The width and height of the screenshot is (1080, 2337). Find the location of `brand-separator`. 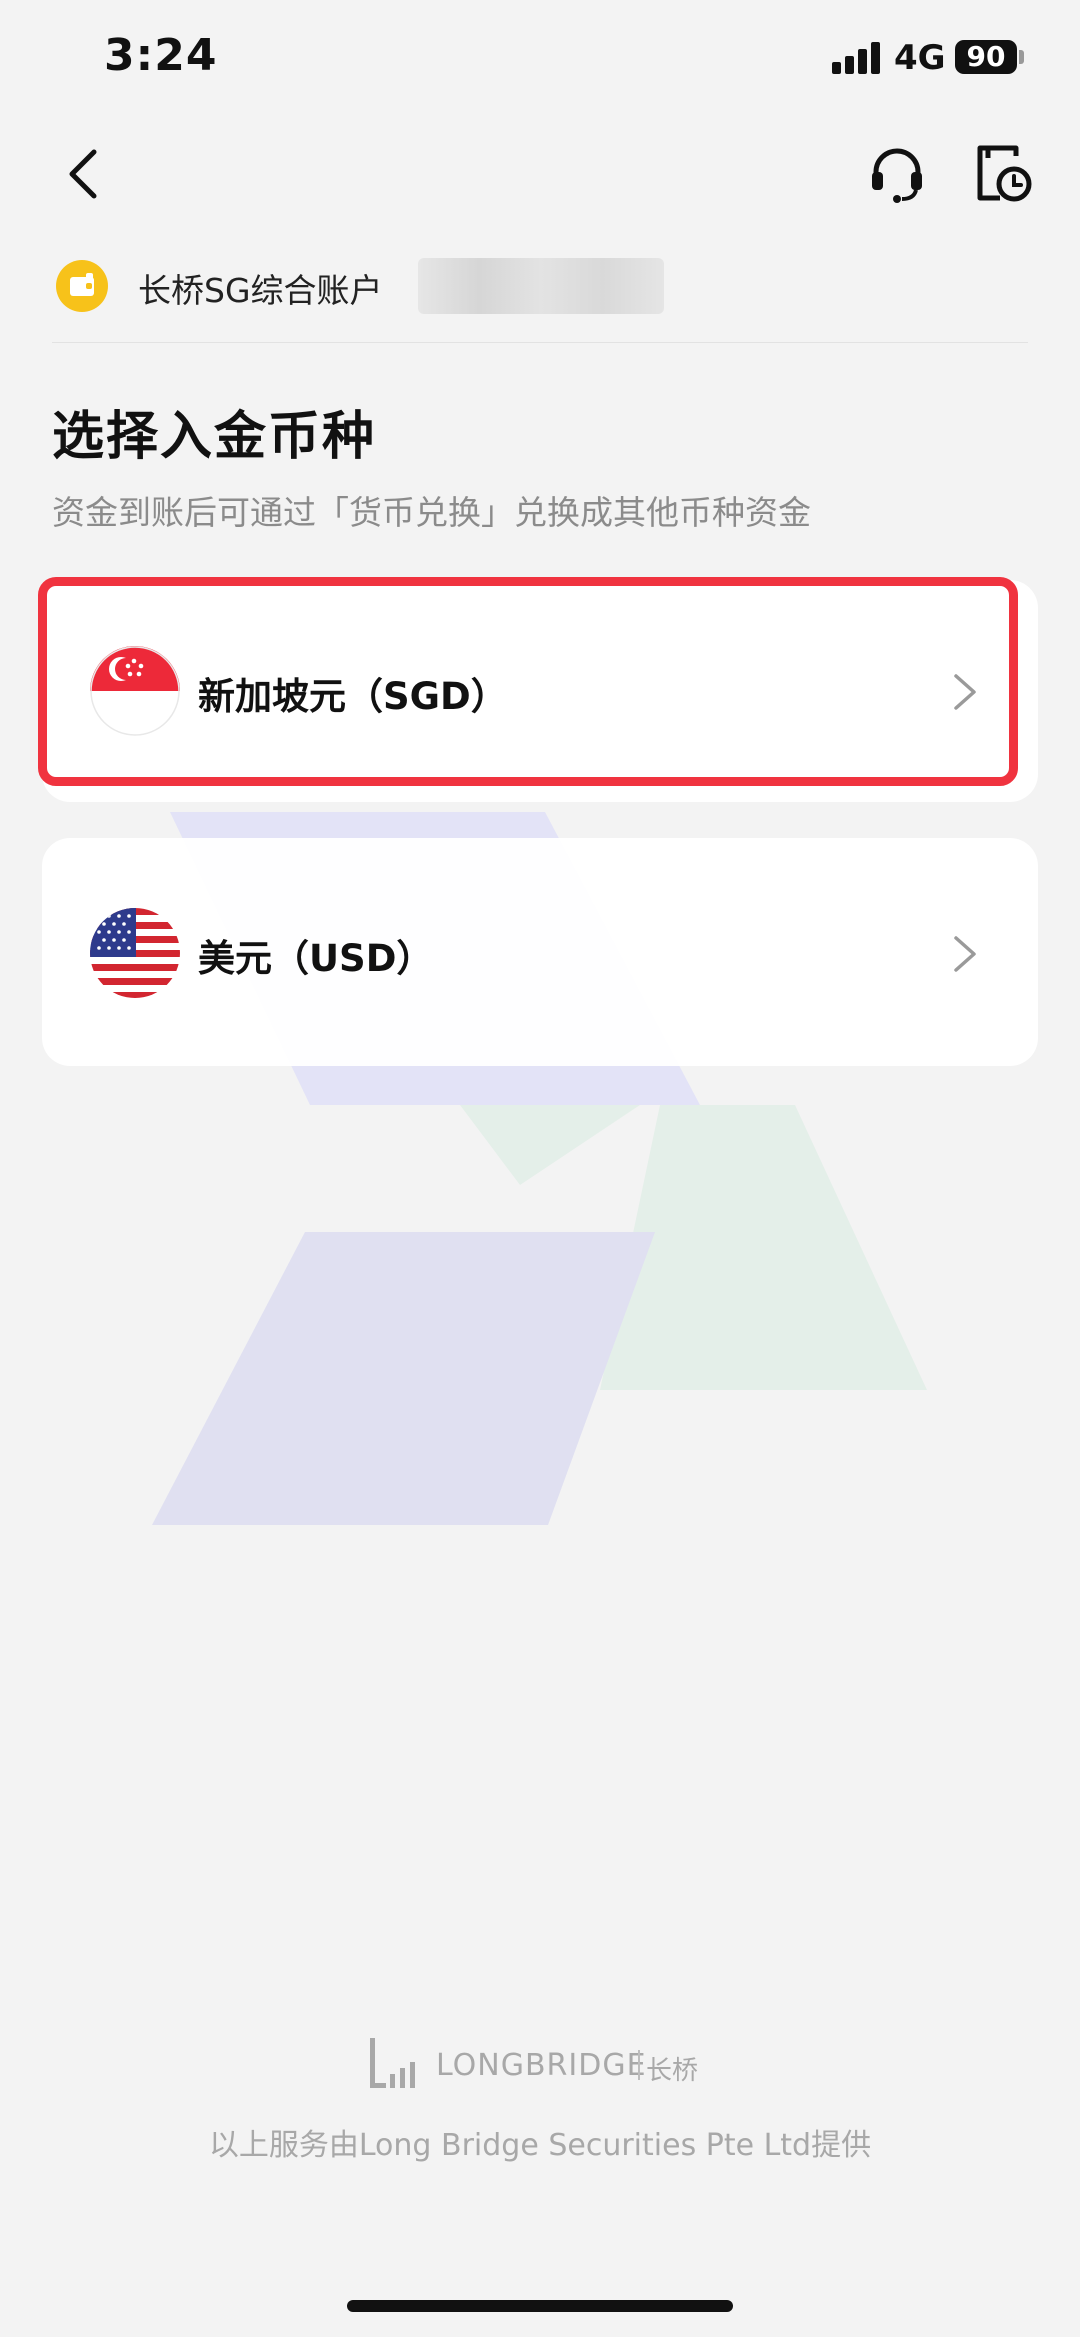

brand-separator is located at coordinates (639, 2065).